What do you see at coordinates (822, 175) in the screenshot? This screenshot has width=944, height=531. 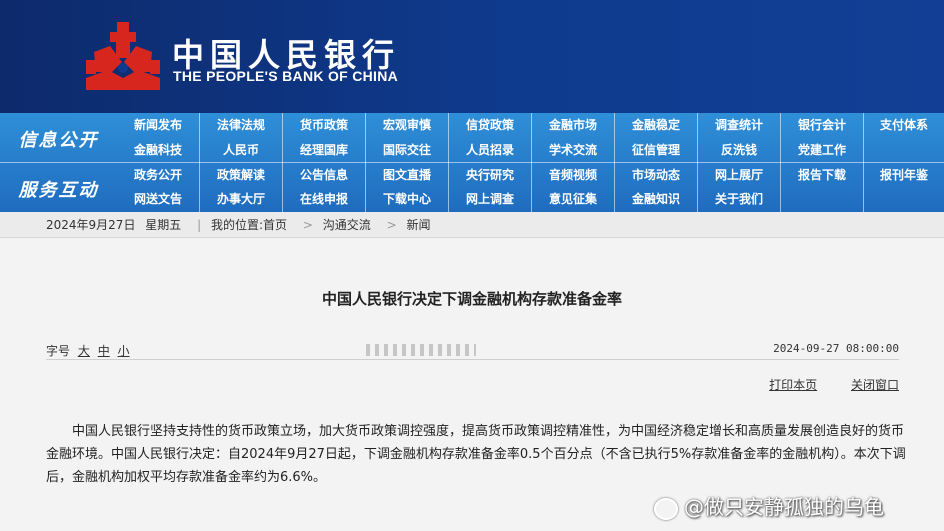 I see `nav-item: 报告下载` at bounding box center [822, 175].